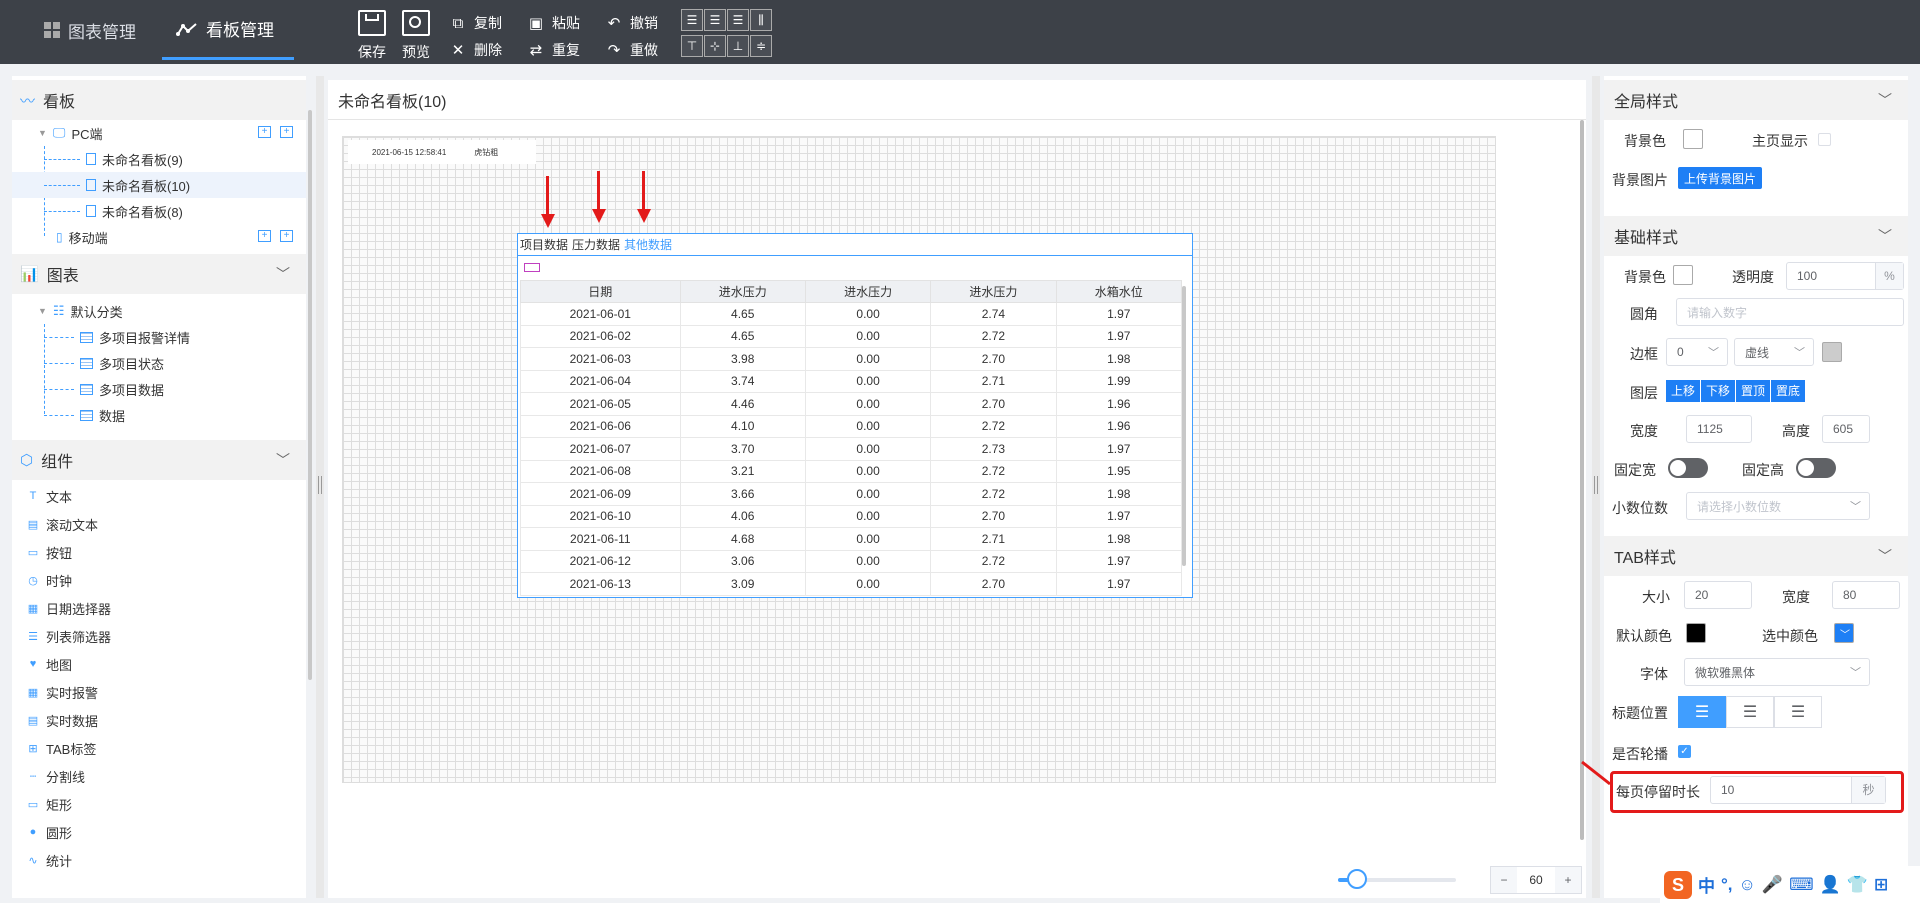  I want to click on align-left-icon: ☰, so click(692, 20).